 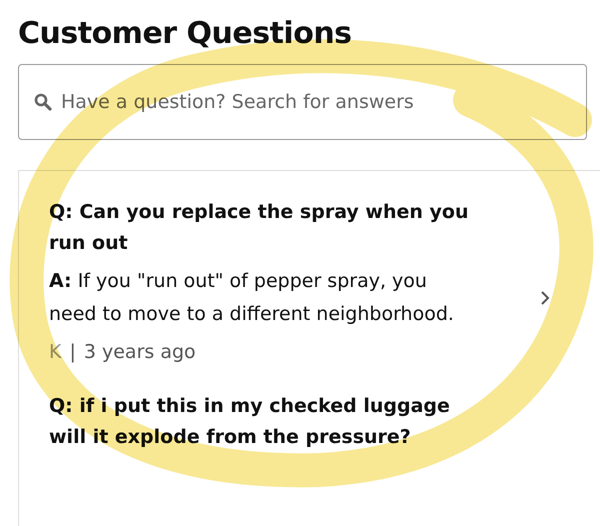 I want to click on search-icon, so click(x=43, y=102).